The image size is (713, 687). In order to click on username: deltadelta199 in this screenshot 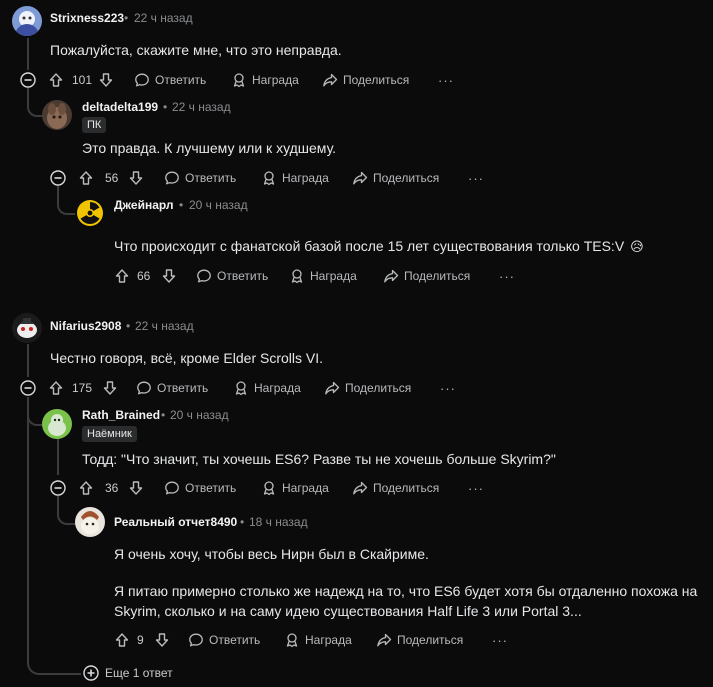, I will do `click(120, 107)`.